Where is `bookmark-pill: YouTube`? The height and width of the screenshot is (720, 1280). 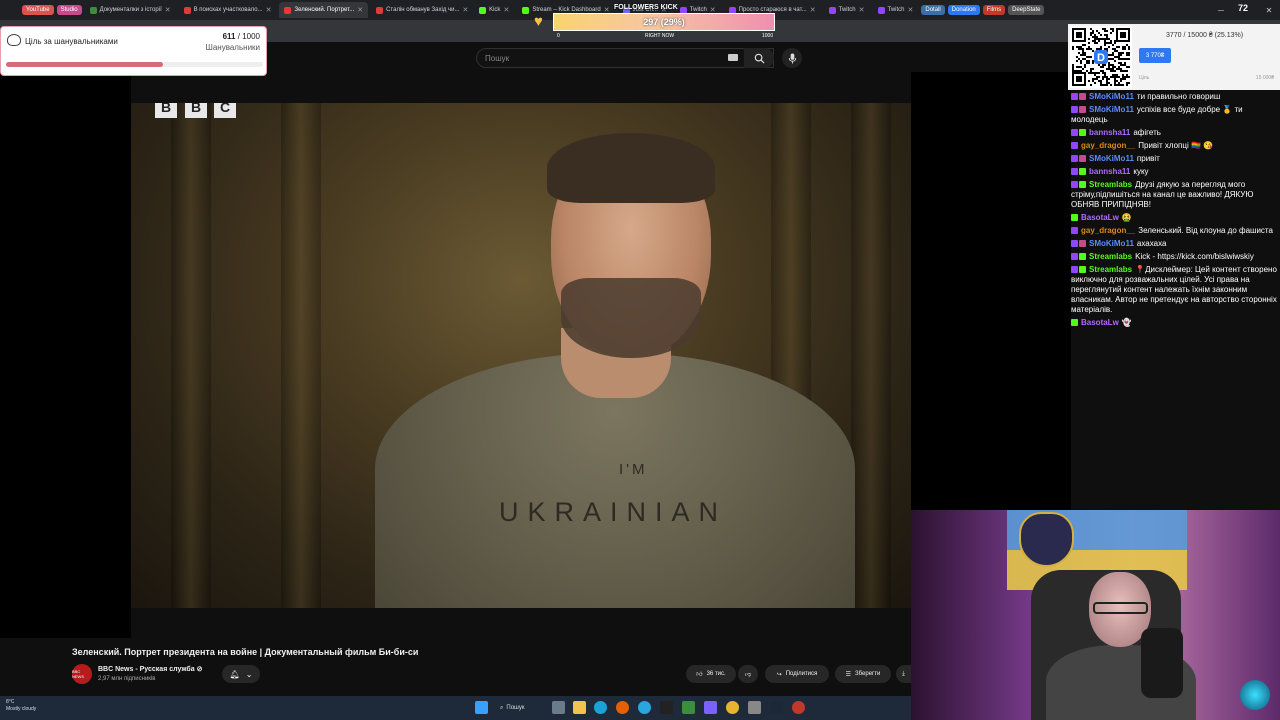
bookmark-pill: YouTube is located at coordinates (38, 10).